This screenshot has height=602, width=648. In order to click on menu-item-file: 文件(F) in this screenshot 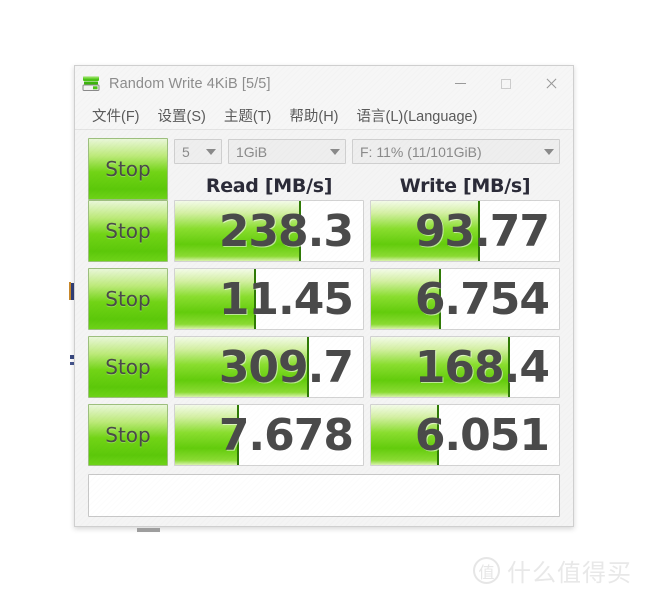, I will do `click(116, 116)`.